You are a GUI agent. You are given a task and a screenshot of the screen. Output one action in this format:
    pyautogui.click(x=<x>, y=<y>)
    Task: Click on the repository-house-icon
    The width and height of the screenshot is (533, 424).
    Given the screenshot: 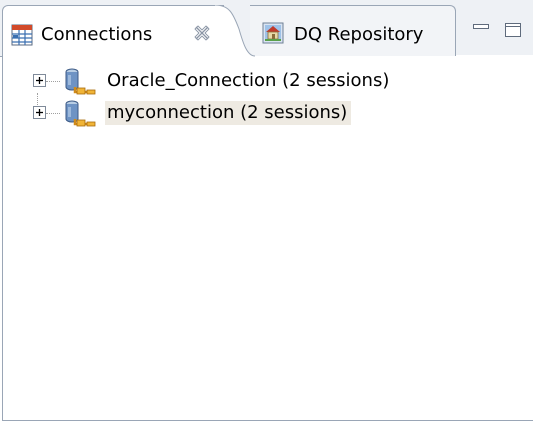 What is the action you would take?
    pyautogui.click(x=273, y=33)
    